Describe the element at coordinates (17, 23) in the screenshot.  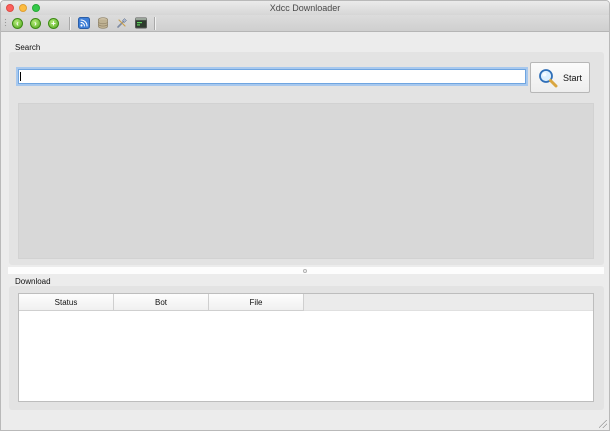
I see `green-circle-left-icon: ‹` at that location.